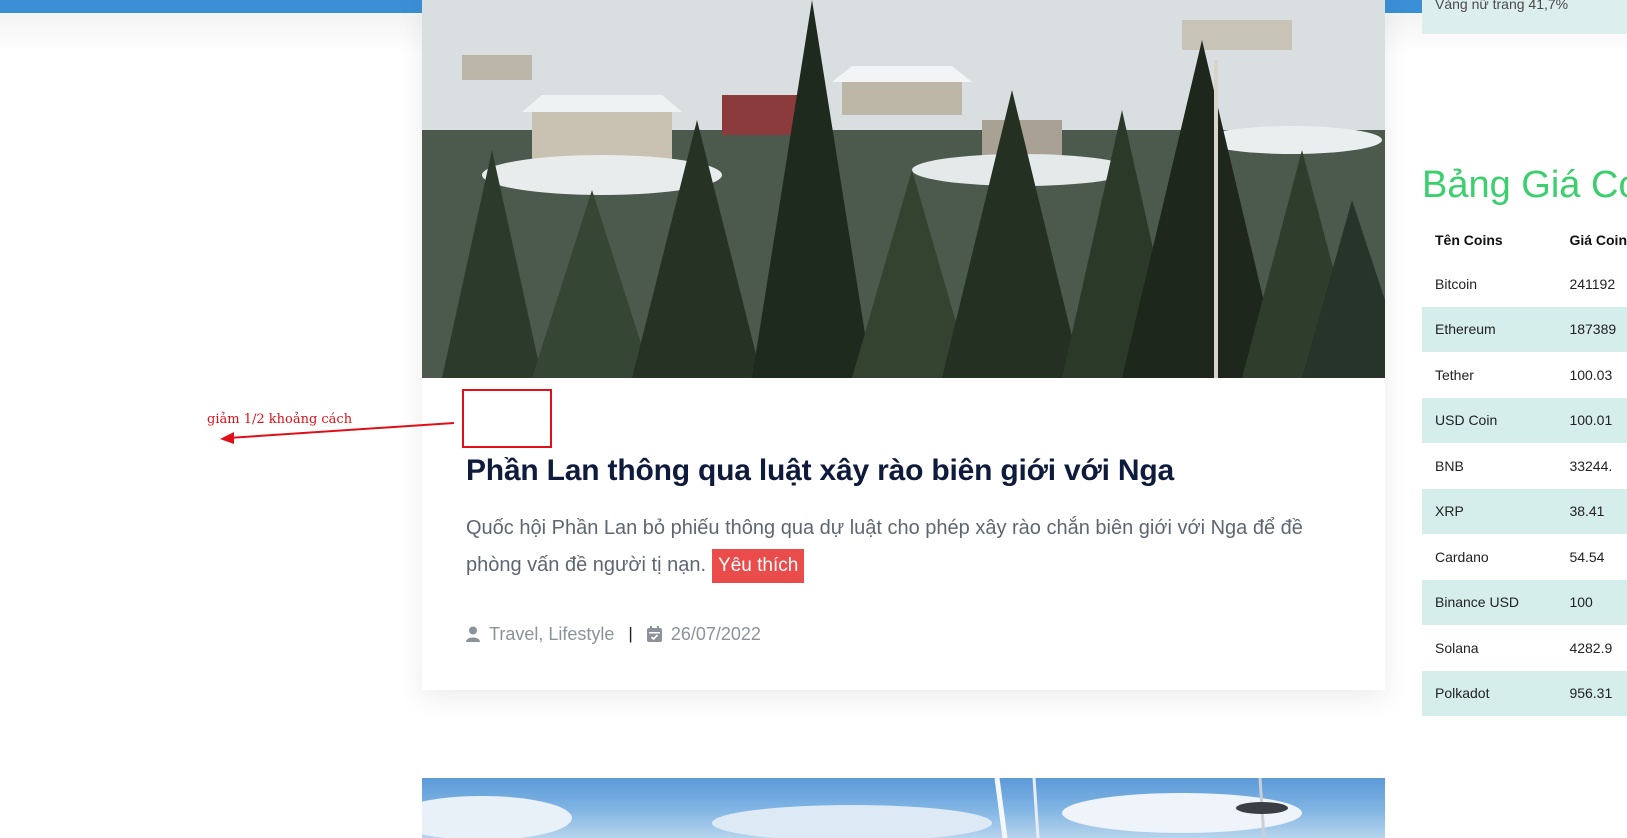 Image resolution: width=1627 pixels, height=838 pixels. I want to click on coin-name: XRP, so click(1489, 511).